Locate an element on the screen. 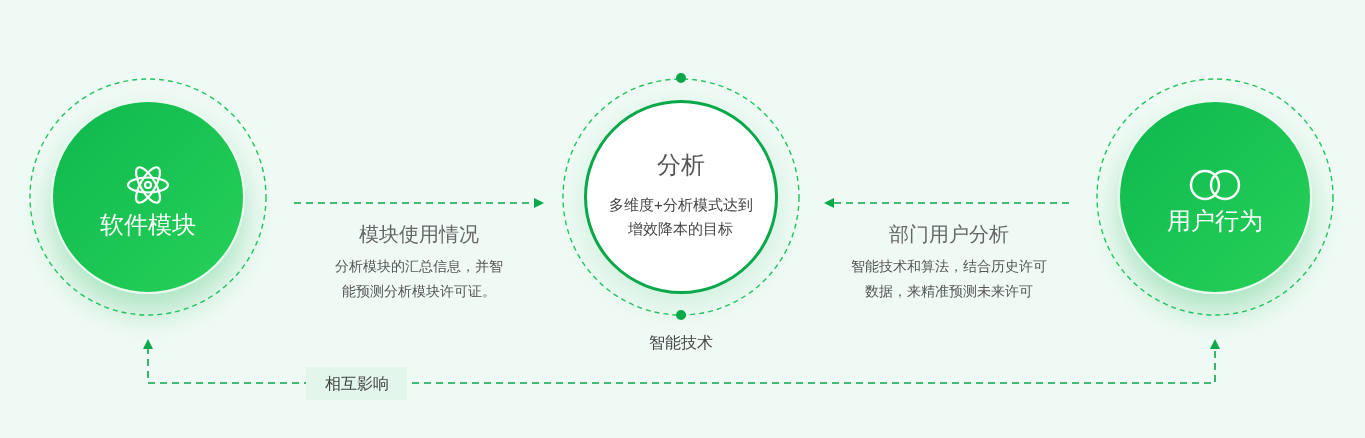 This screenshot has width=1365, height=438. node-caption: 智能技术 is located at coordinates (681, 343).